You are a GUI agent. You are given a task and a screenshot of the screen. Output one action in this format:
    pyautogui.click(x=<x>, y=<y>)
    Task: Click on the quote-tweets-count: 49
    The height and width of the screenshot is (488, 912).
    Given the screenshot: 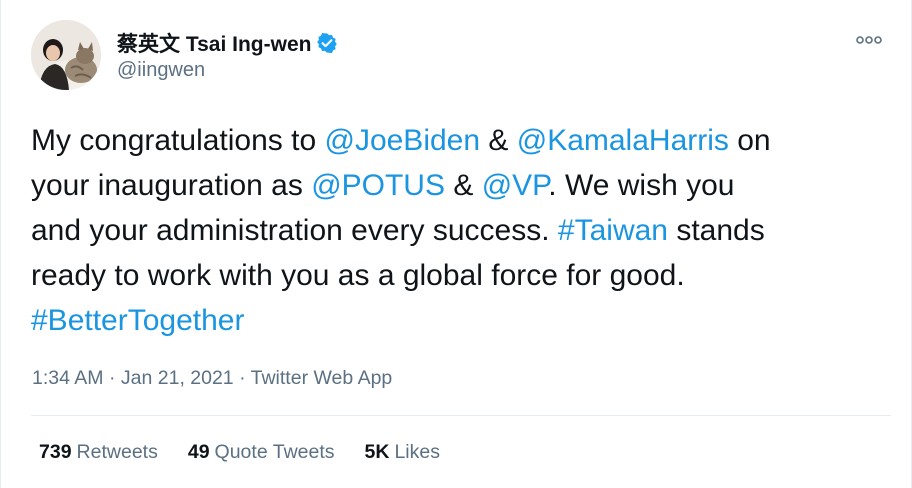 What is the action you would take?
    pyautogui.click(x=198, y=452)
    